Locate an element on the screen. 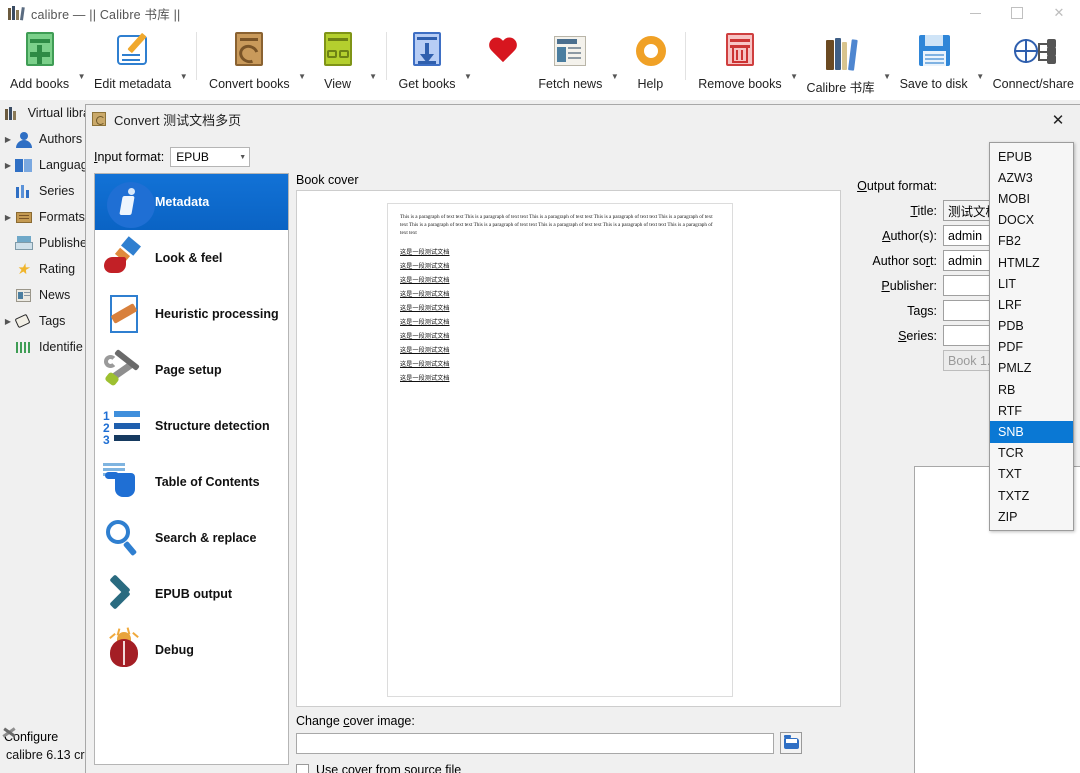 Image resolution: width=1080 pixels, height=773 pixels. virtual-library-label: Virtual libra is located at coordinates (58, 113).